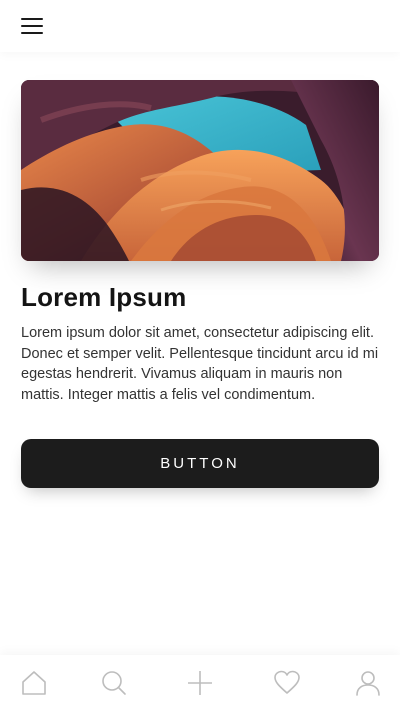 This screenshot has height=711, width=400. What do you see at coordinates (32, 26) in the screenshot?
I see `hamburger-menu-icon` at bounding box center [32, 26].